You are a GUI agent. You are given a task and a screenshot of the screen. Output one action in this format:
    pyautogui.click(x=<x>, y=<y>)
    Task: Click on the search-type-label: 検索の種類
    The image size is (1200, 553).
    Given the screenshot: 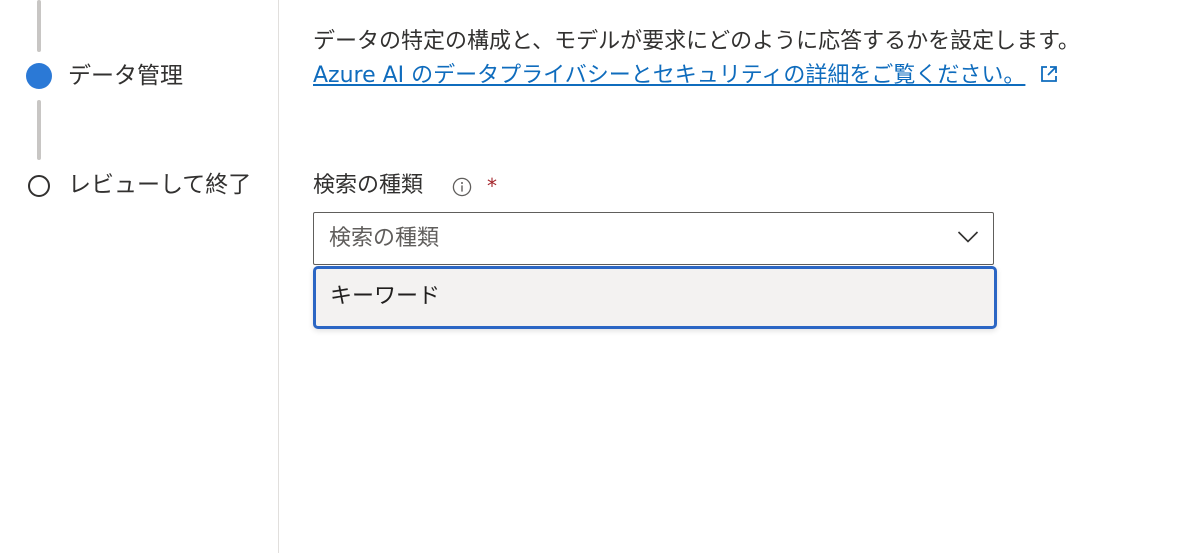 What is the action you would take?
    pyautogui.click(x=368, y=185)
    